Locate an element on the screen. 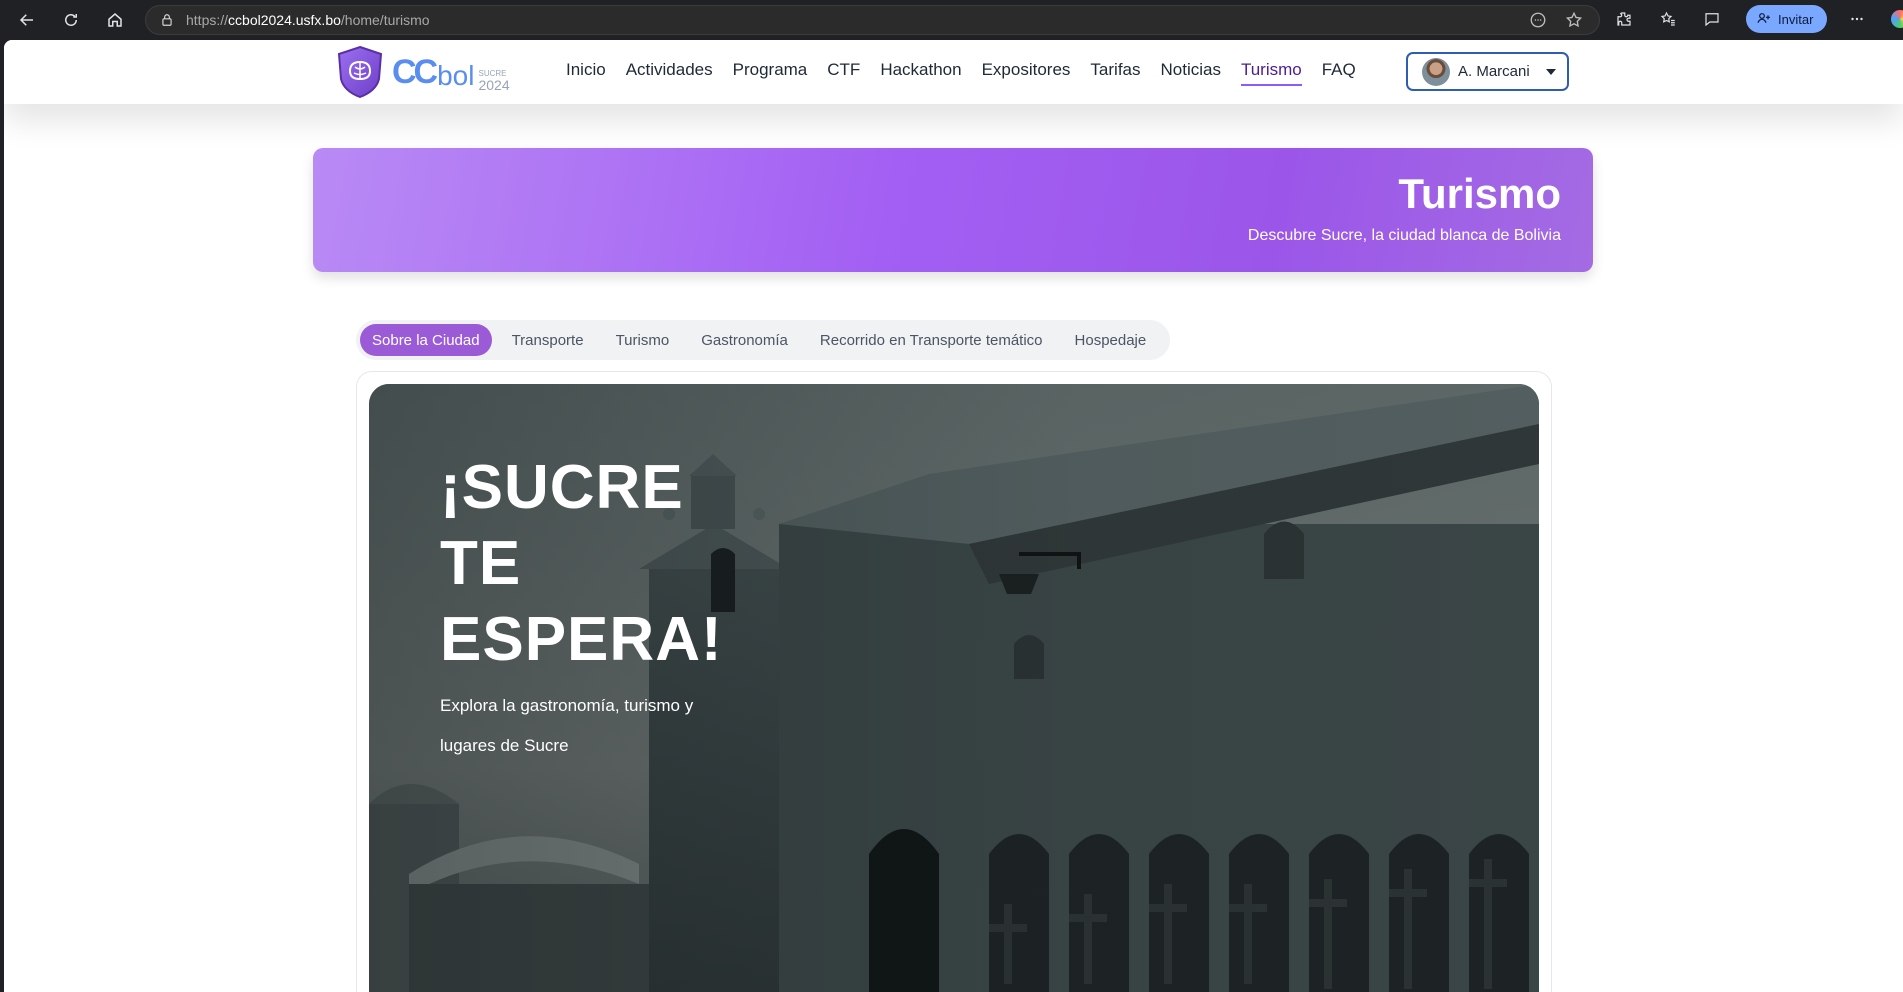  tab-gastronomia: Gastronomía is located at coordinates (744, 340).